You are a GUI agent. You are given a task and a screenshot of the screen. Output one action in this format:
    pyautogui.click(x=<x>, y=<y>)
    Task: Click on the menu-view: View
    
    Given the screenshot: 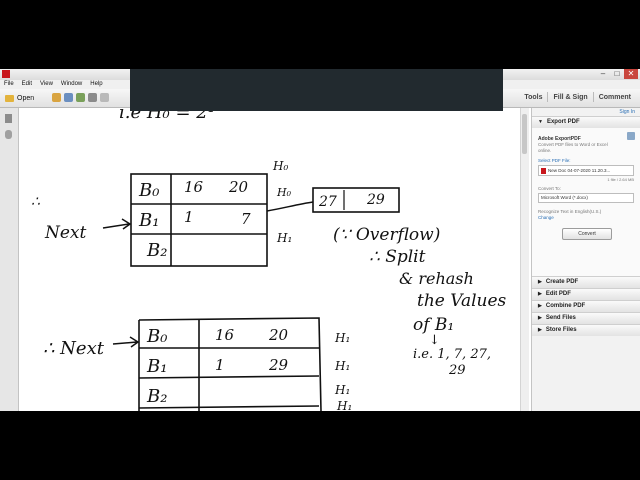 What is the action you would take?
    pyautogui.click(x=46, y=84)
    